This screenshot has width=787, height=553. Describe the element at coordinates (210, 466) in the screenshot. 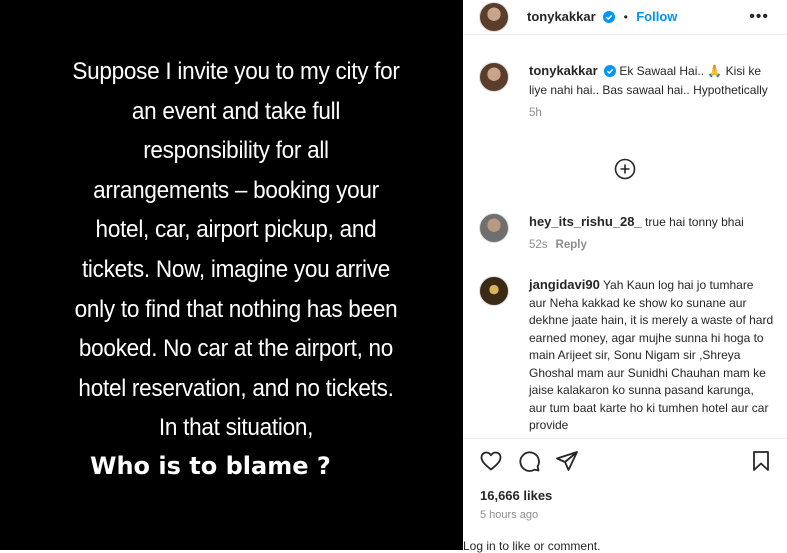

I see `story-question: Who is to blame ?` at that location.